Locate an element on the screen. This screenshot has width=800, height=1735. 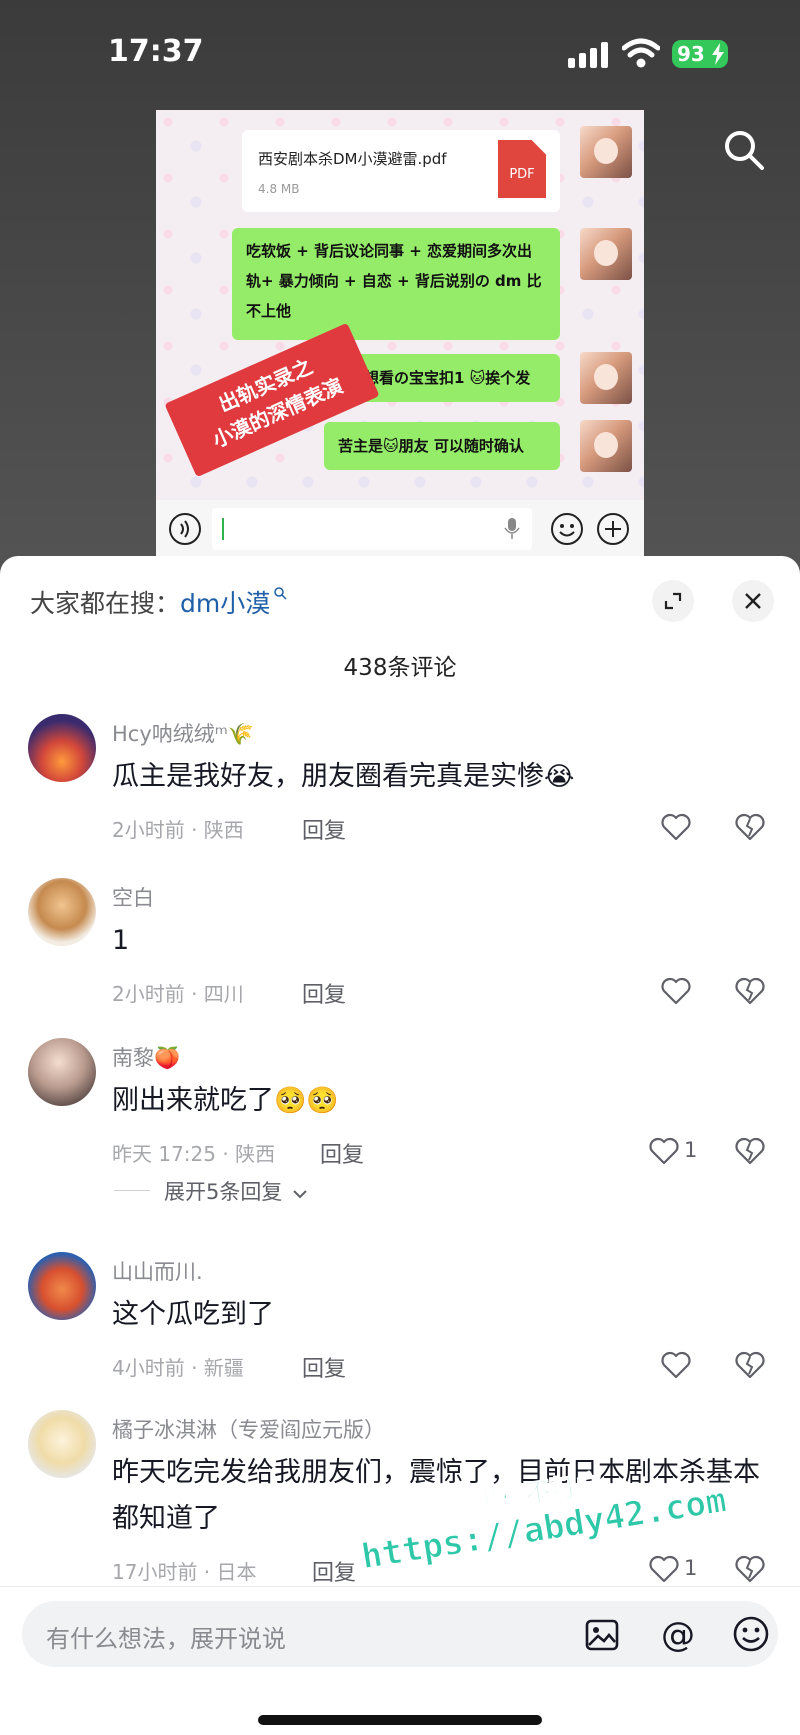
status-bar: 17:37 93 is located at coordinates (400, 55).